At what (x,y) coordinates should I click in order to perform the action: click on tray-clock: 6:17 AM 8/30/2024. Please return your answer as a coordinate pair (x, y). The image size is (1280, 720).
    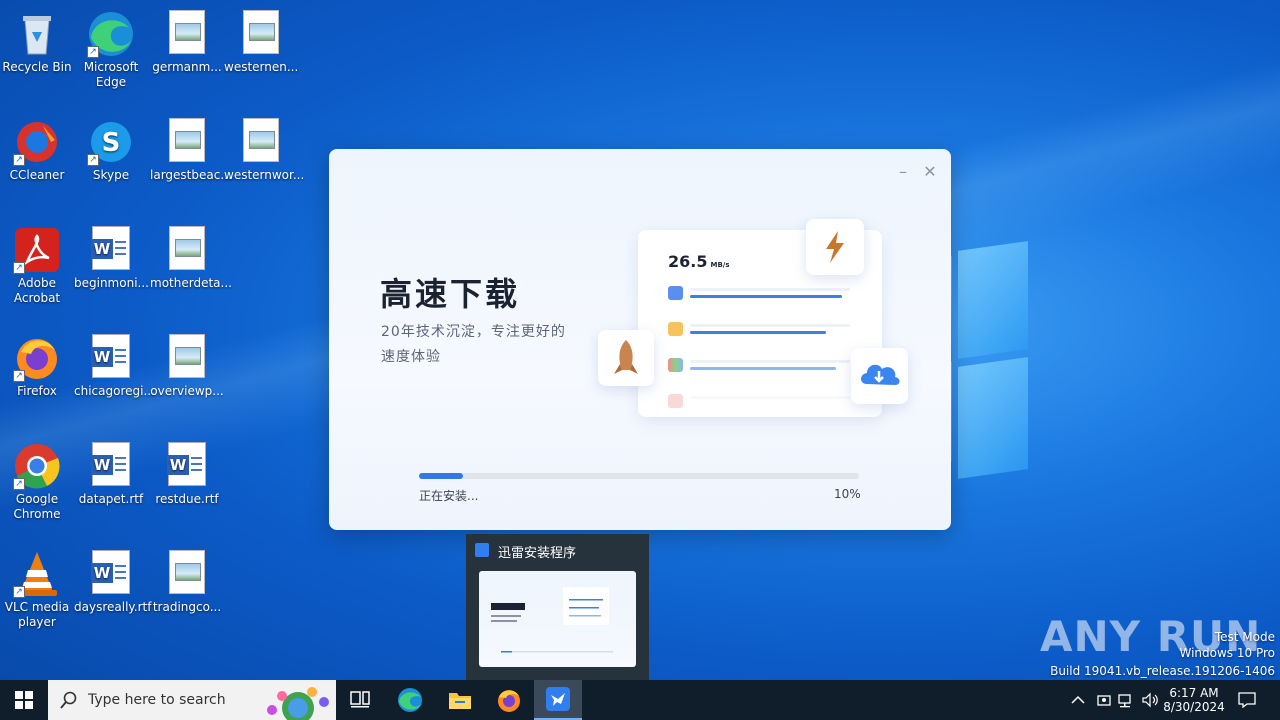
    Looking at the image, I should click on (1194, 700).